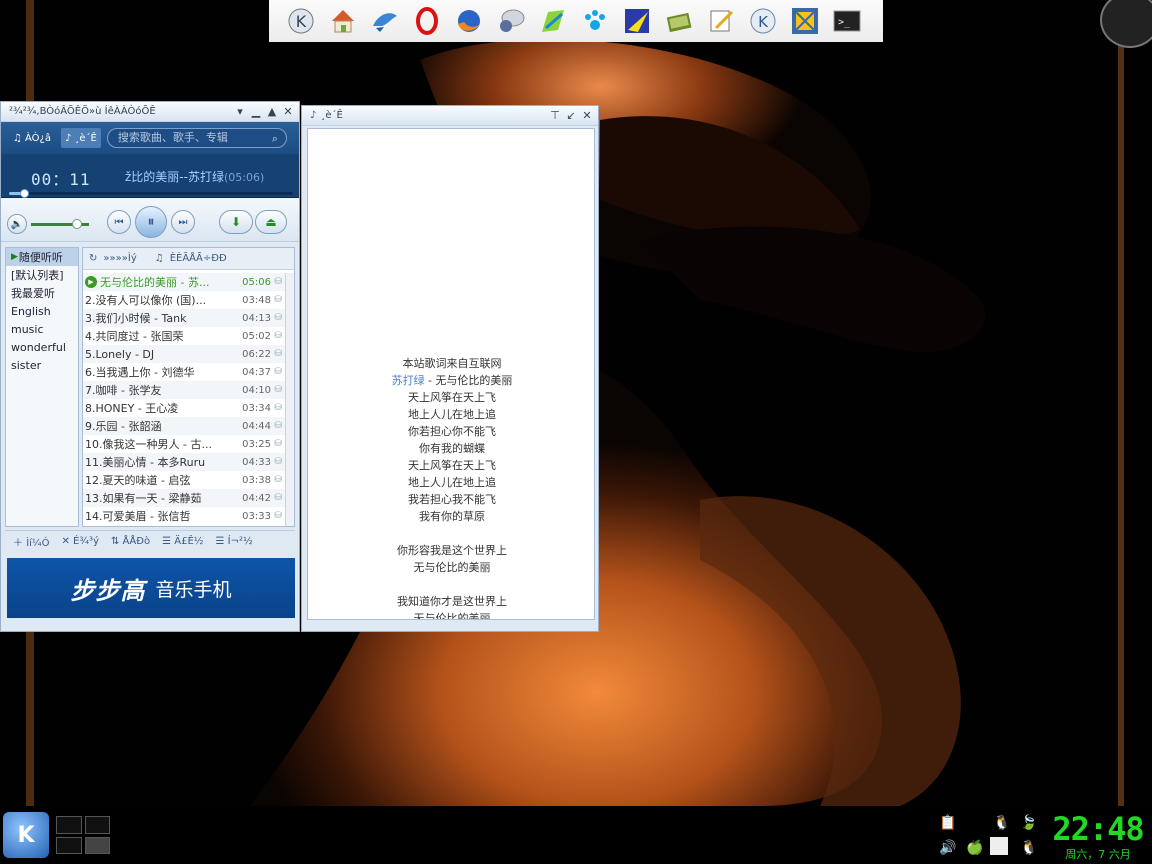  What do you see at coordinates (183, 222) in the screenshot?
I see `next-button: ⏭` at bounding box center [183, 222].